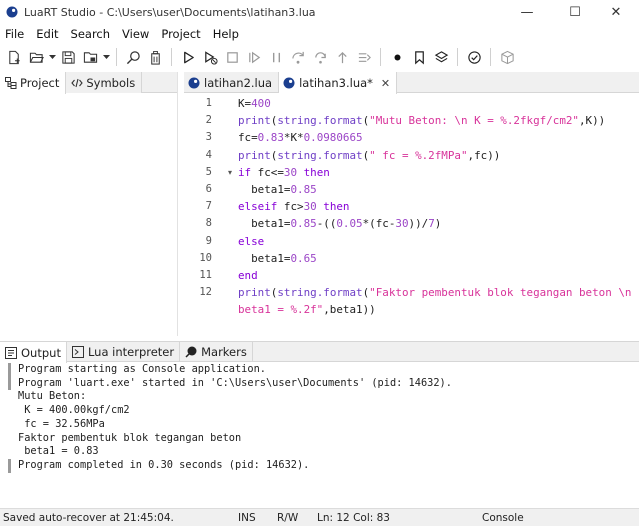 The height and width of the screenshot is (526, 639). What do you see at coordinates (353, 518) in the screenshot?
I see `status-cursor-position: Ln: 12 Col: 83` at bounding box center [353, 518].